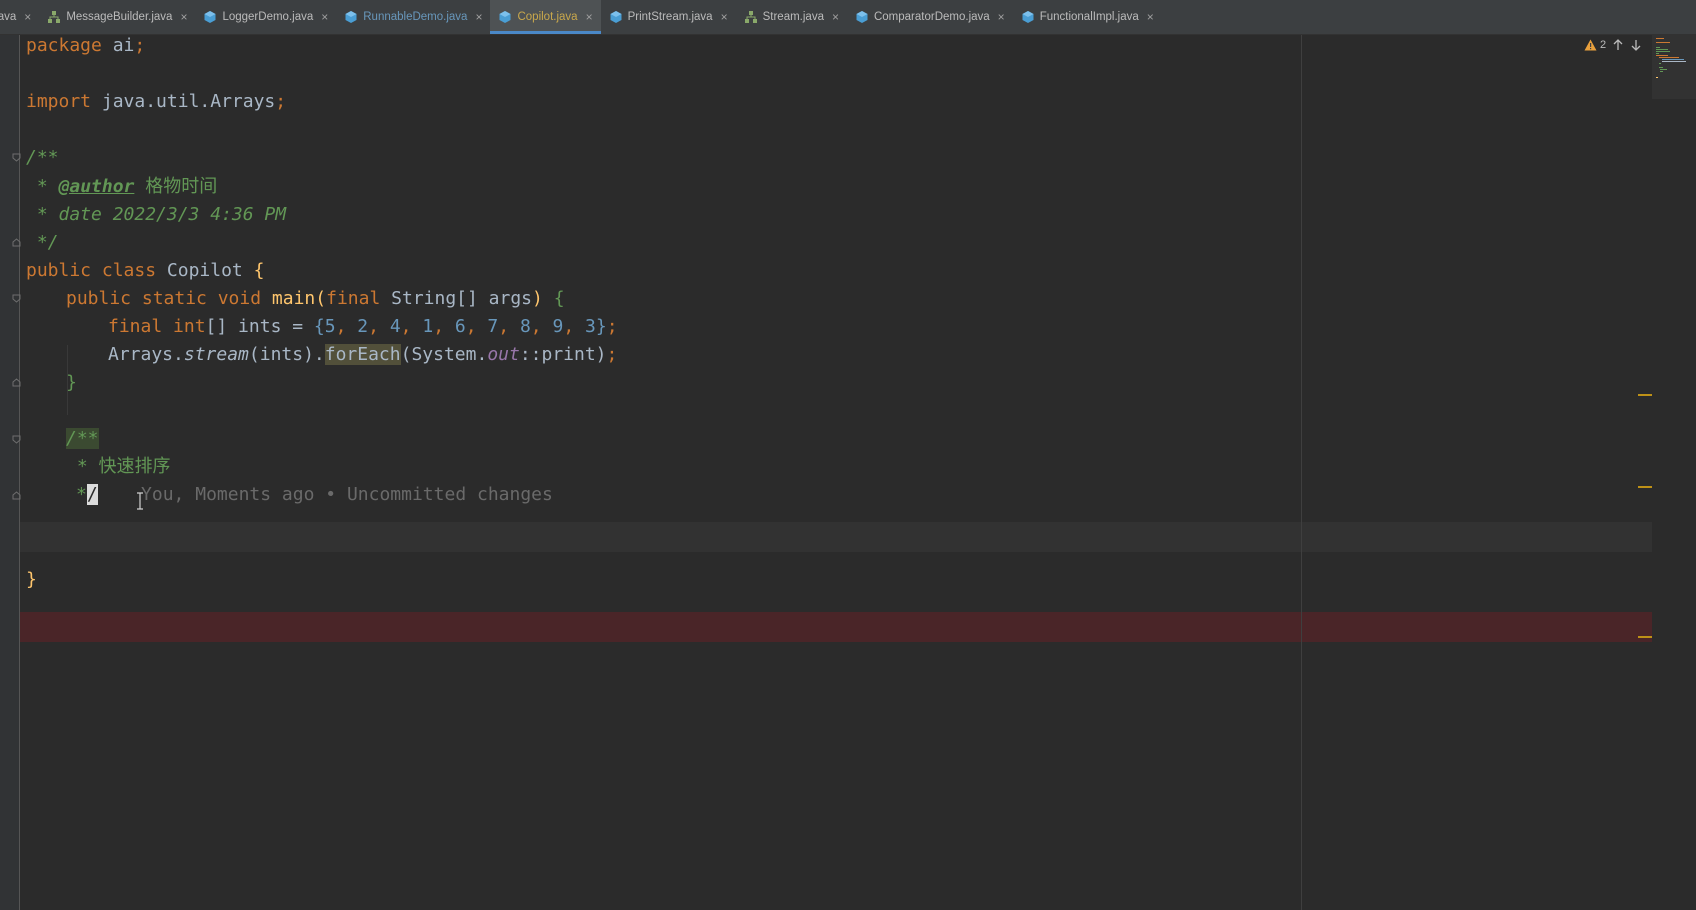 The height and width of the screenshot is (910, 1696). Describe the element at coordinates (19, 17) in the screenshot. I see `editor-tab: .java ×` at that location.